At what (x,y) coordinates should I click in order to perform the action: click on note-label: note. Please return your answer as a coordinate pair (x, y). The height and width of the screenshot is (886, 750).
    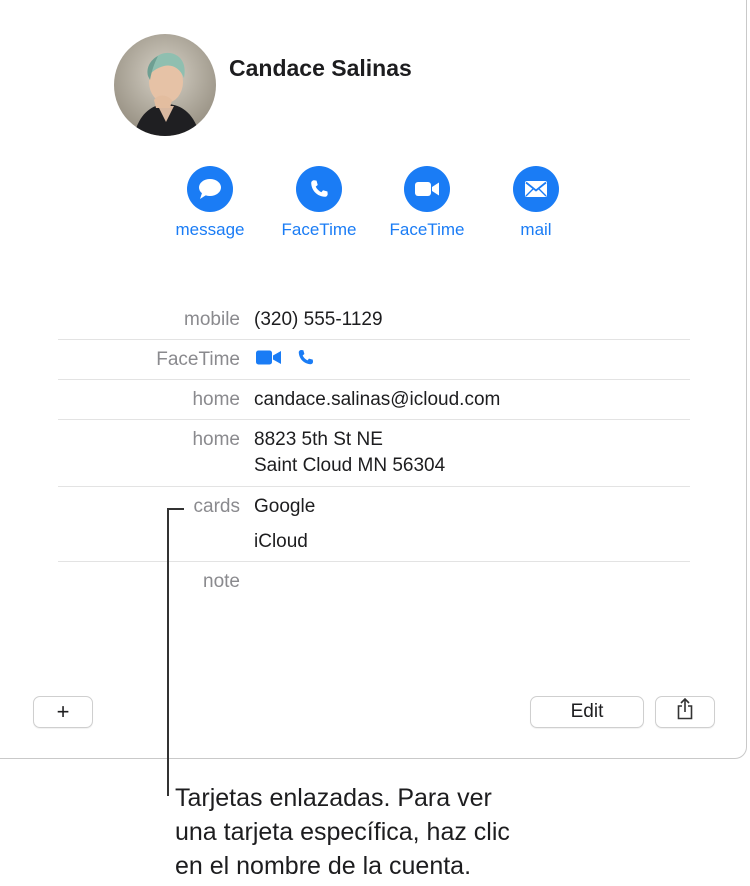
    Looking at the image, I should click on (221, 581).